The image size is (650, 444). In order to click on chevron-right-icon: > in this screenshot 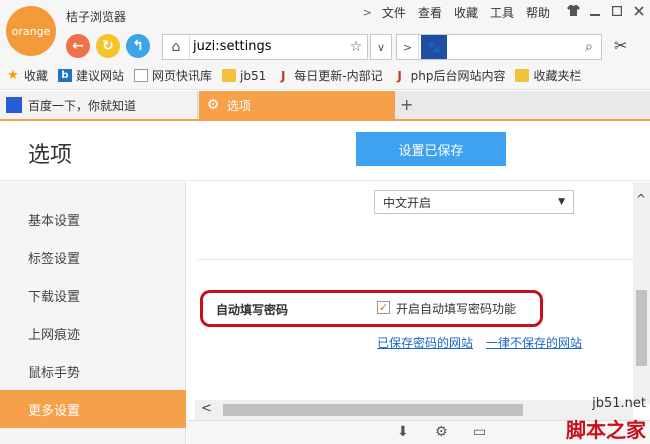, I will do `click(407, 47)`.